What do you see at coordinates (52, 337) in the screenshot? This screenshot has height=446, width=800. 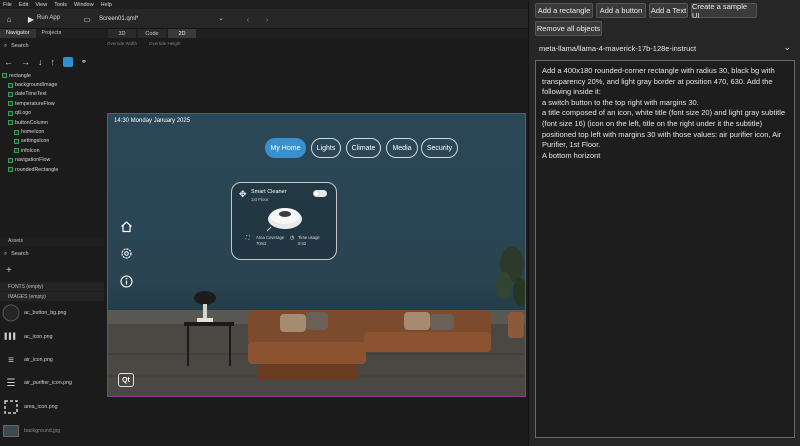 I see `asset-item: ▌▌▌ ac_icon.png` at bounding box center [52, 337].